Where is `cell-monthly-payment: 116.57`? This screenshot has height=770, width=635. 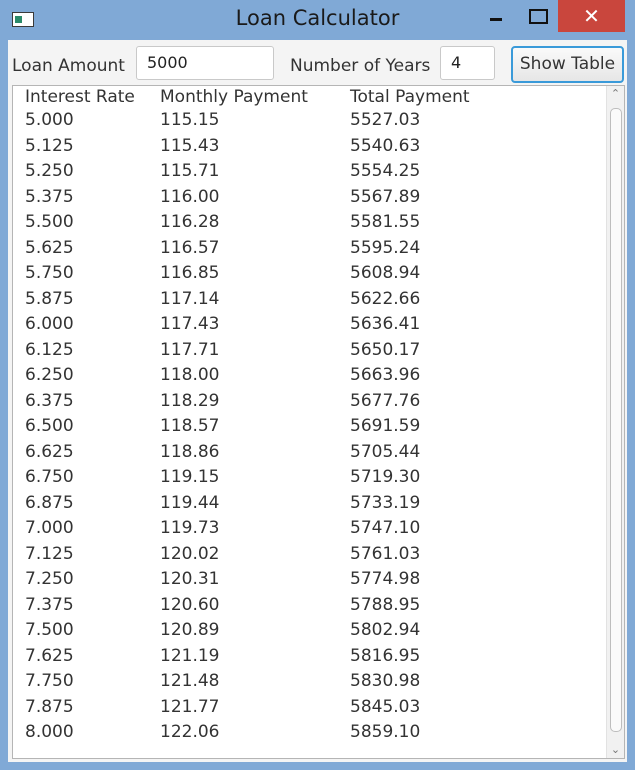 cell-monthly-payment: 116.57 is located at coordinates (190, 247).